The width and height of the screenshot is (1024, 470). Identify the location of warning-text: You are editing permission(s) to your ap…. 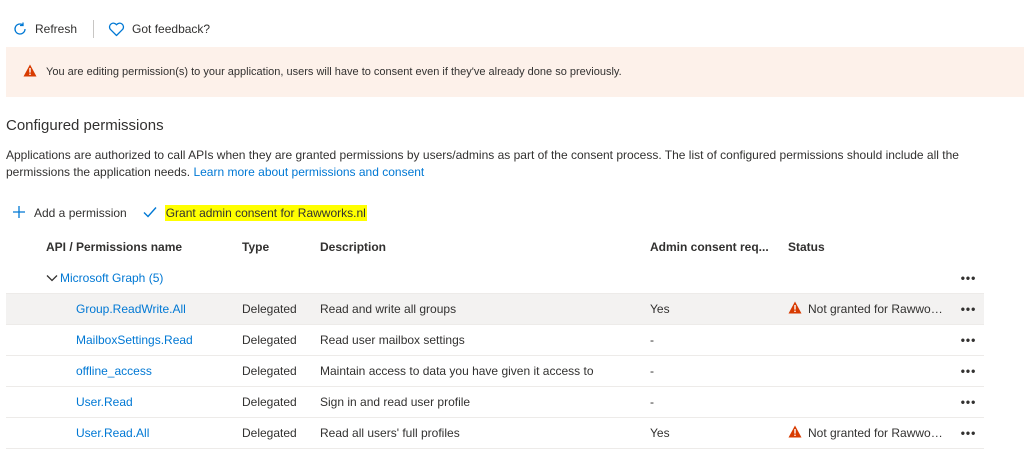
(334, 72).